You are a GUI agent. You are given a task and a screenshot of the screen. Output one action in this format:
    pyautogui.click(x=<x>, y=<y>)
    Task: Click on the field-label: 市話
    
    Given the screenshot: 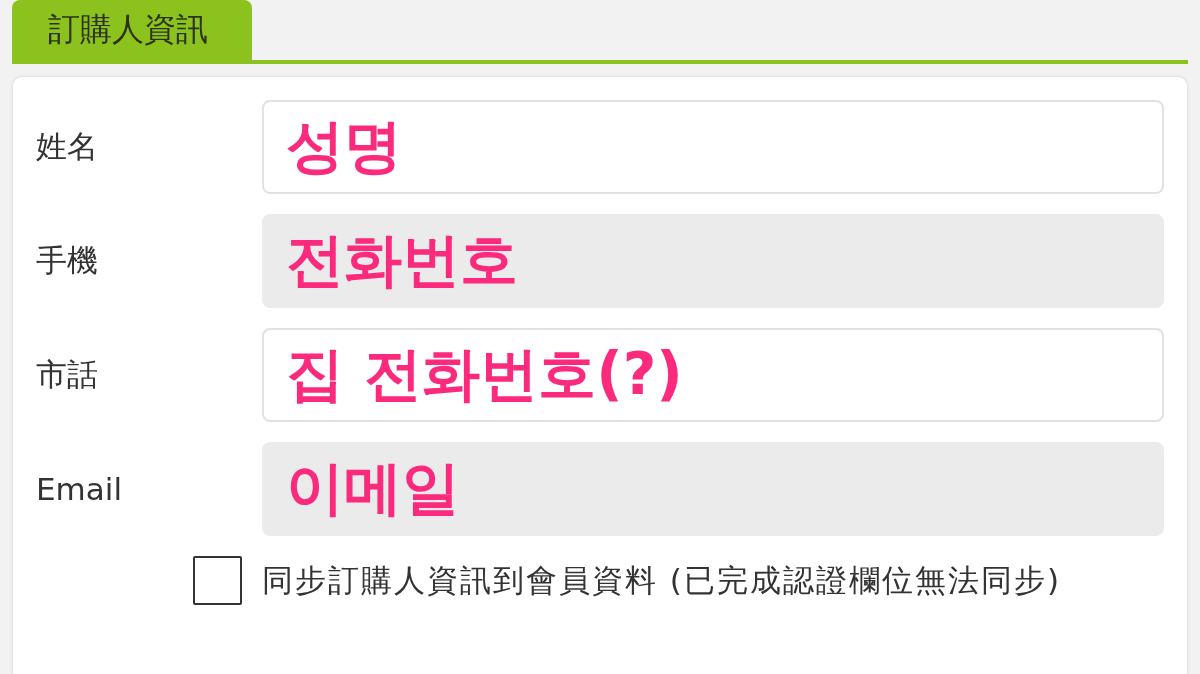 What is the action you would take?
    pyautogui.click(x=67, y=374)
    